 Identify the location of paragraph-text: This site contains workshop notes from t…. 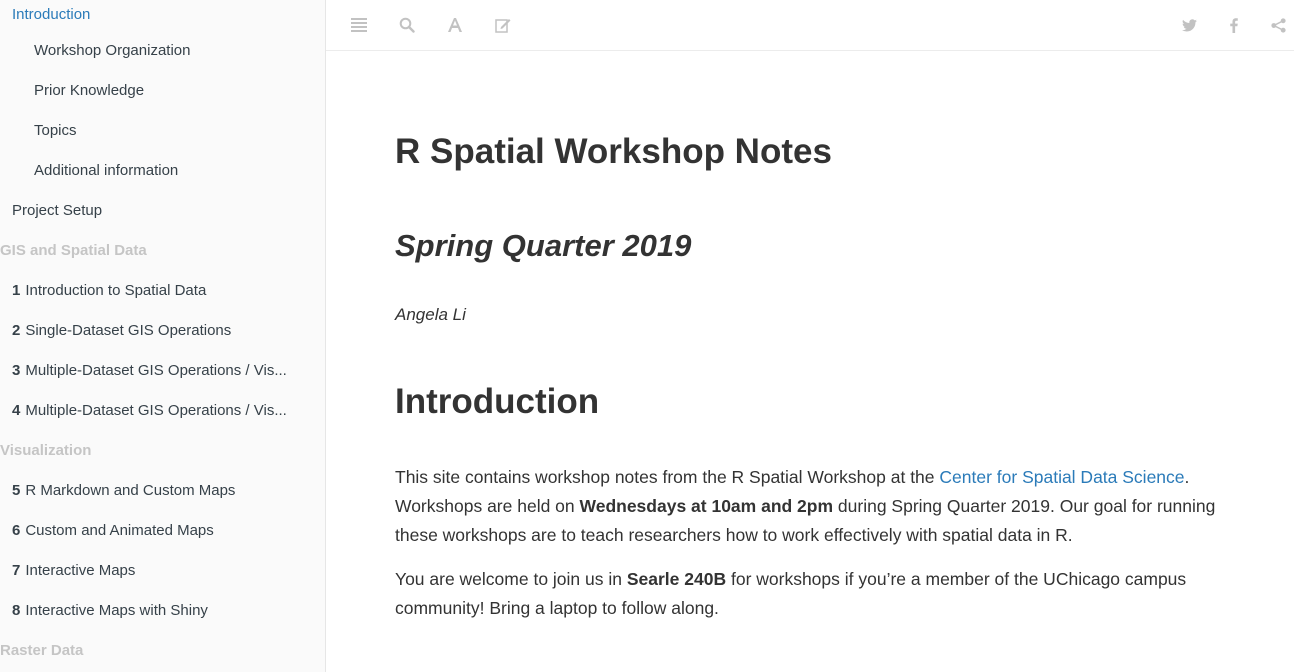
(667, 477).